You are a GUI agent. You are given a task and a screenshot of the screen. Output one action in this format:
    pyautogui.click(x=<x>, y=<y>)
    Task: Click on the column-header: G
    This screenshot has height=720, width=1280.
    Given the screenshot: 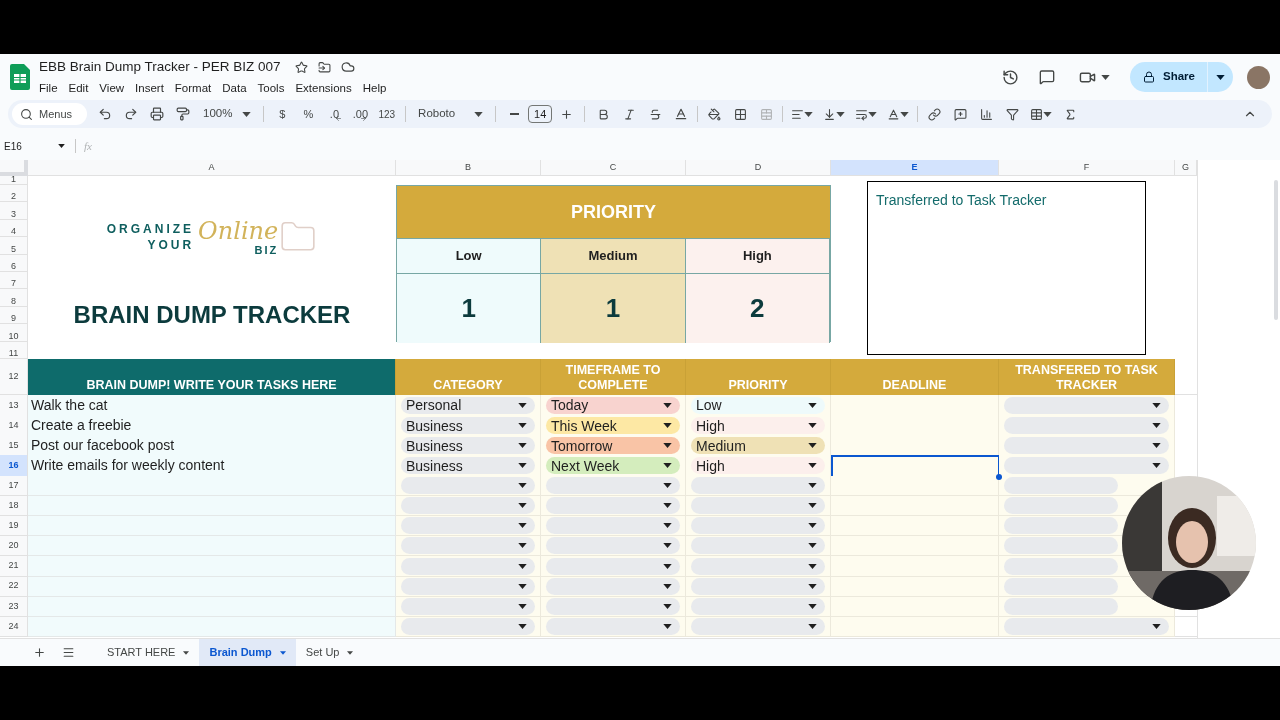 What is the action you would take?
    pyautogui.click(x=1186, y=168)
    